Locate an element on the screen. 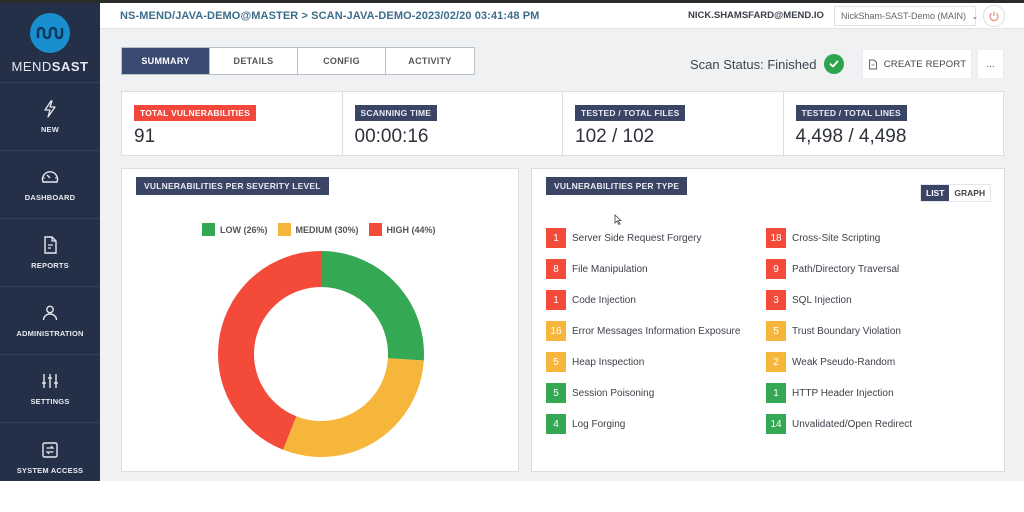 The height and width of the screenshot is (512, 1024). stat-scanning-time: SCANNING TIME 00:00:16 is located at coordinates (453, 123).